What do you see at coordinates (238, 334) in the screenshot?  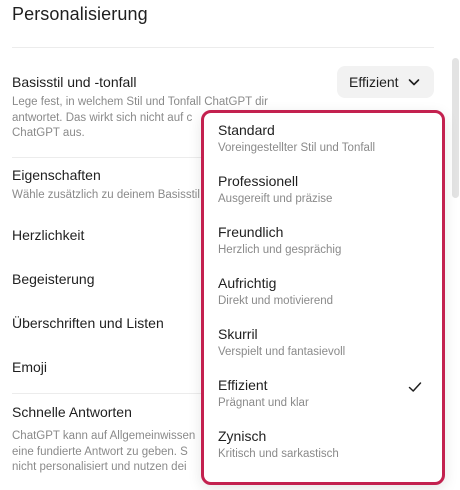 I see `option-title: Skurril` at bounding box center [238, 334].